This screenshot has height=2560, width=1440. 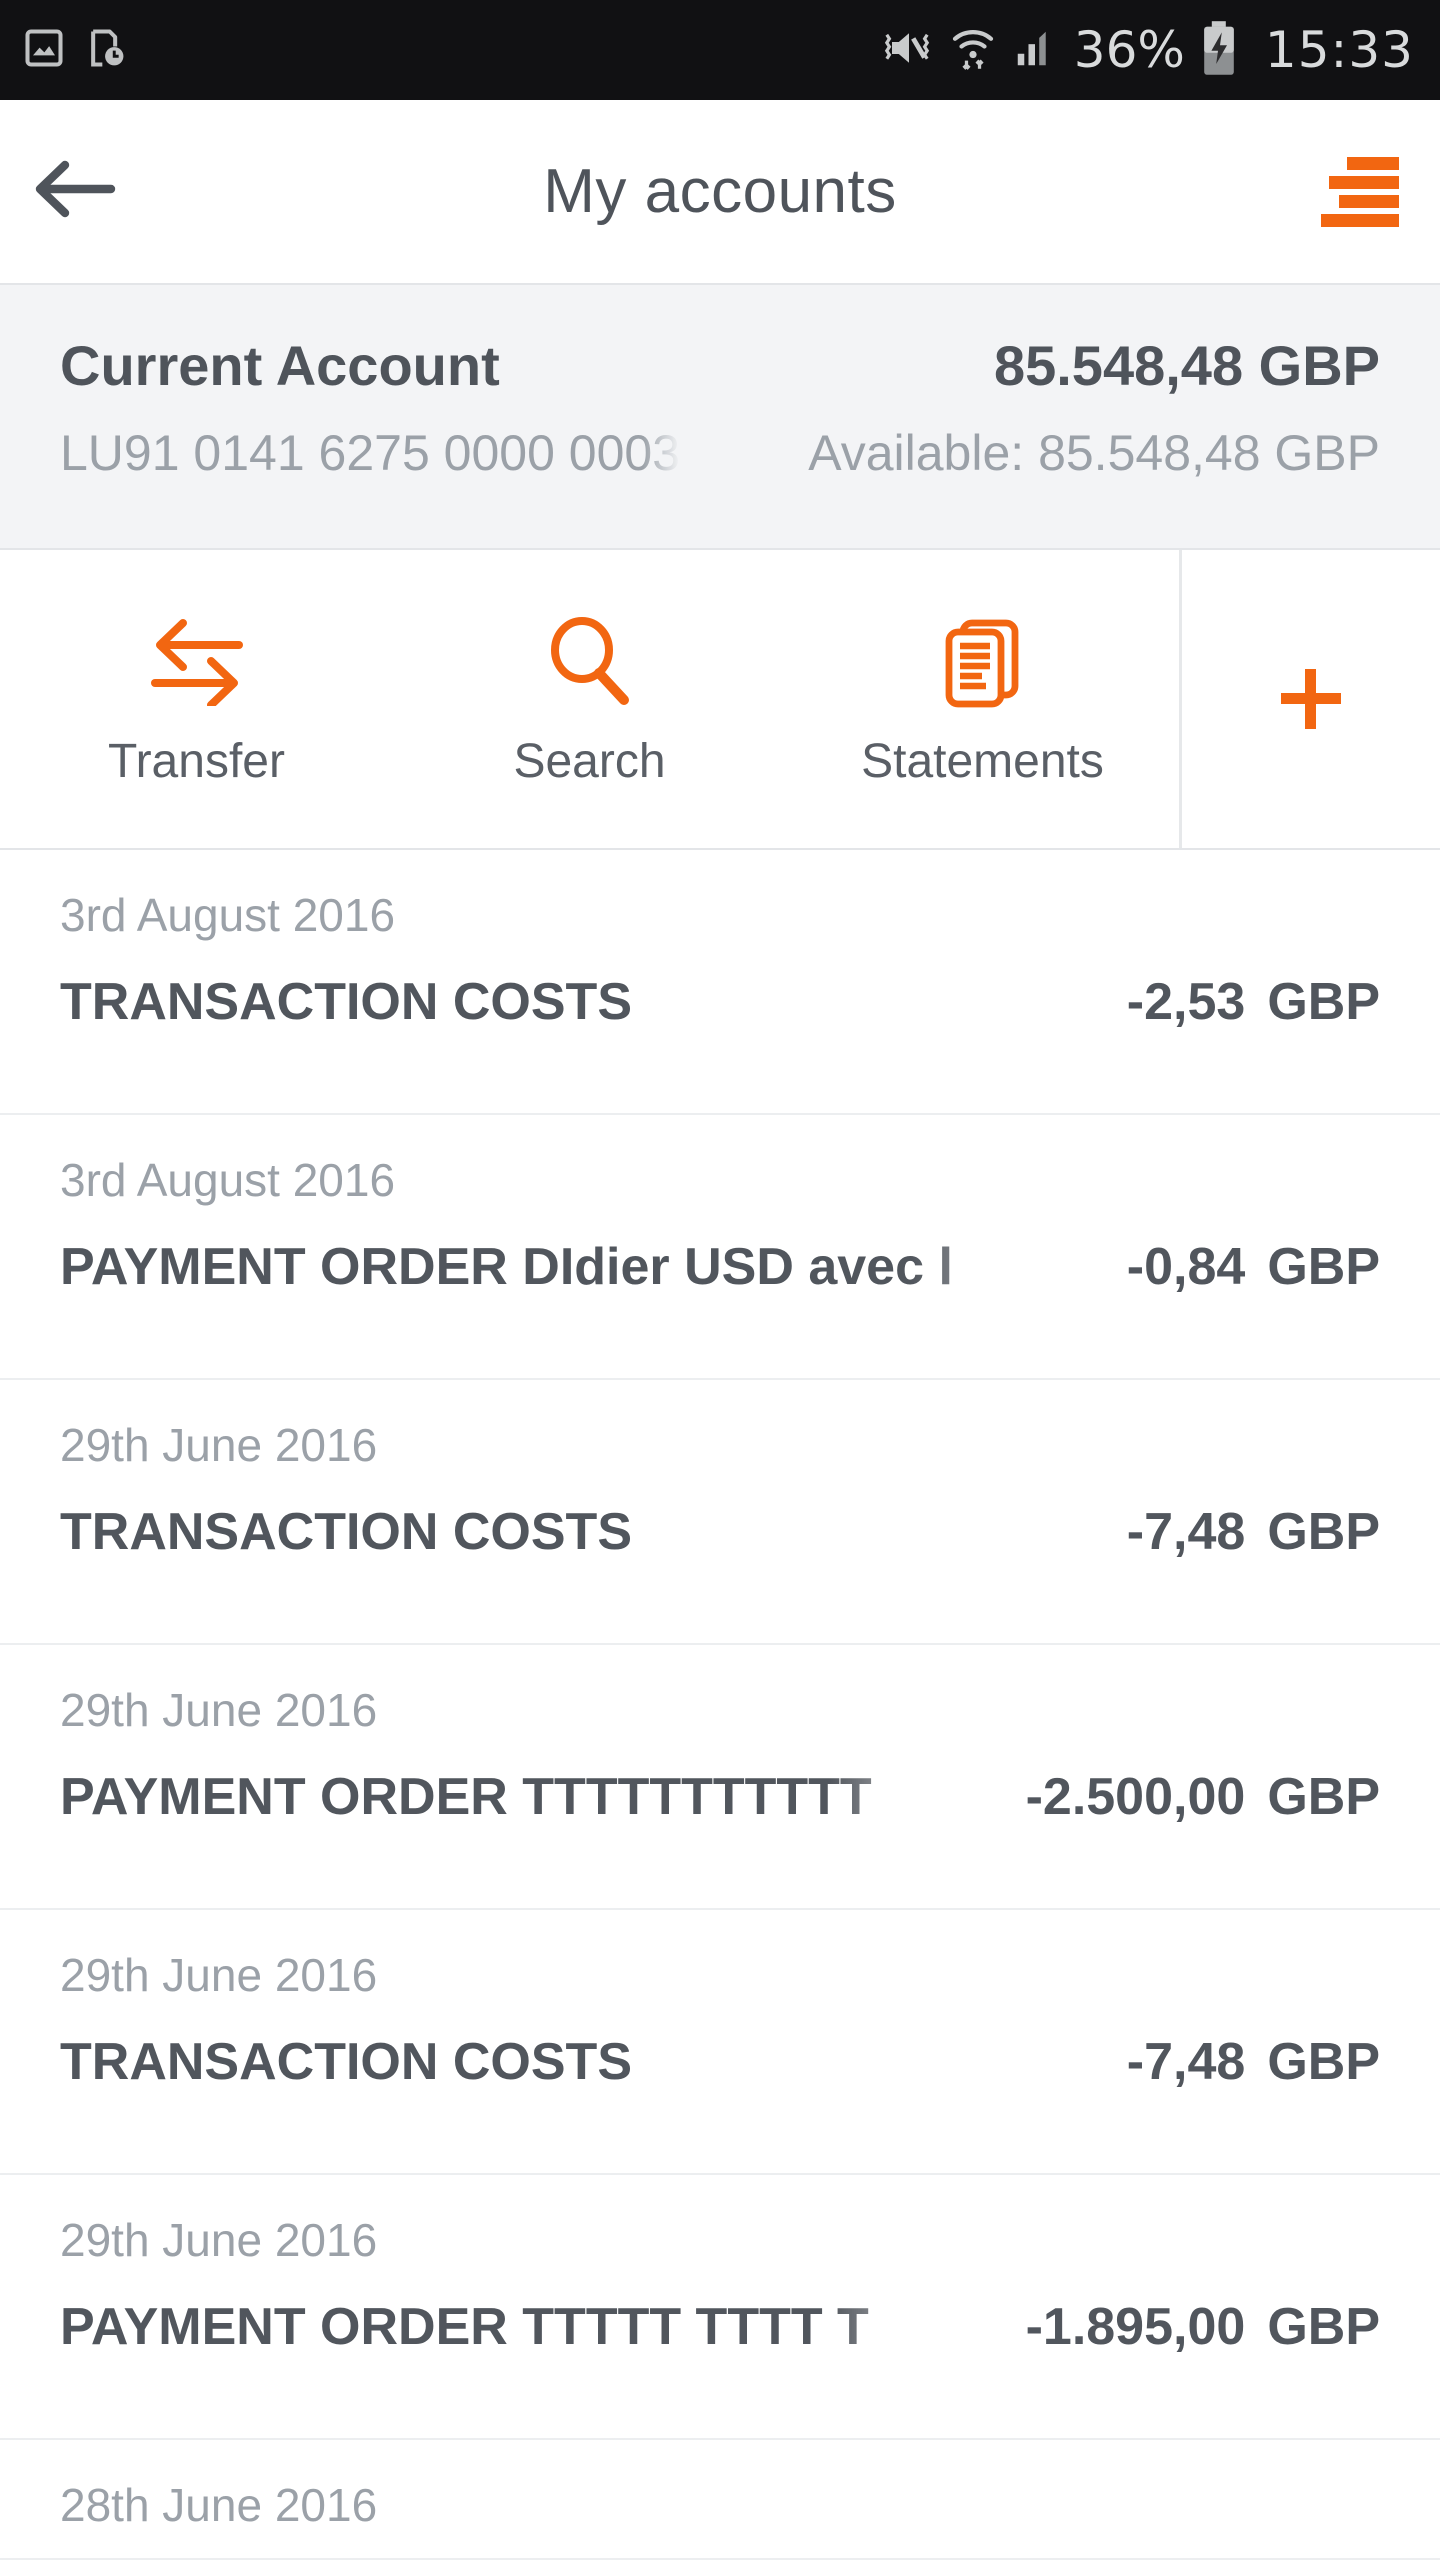 I want to click on image-icon, so click(x=44, y=50).